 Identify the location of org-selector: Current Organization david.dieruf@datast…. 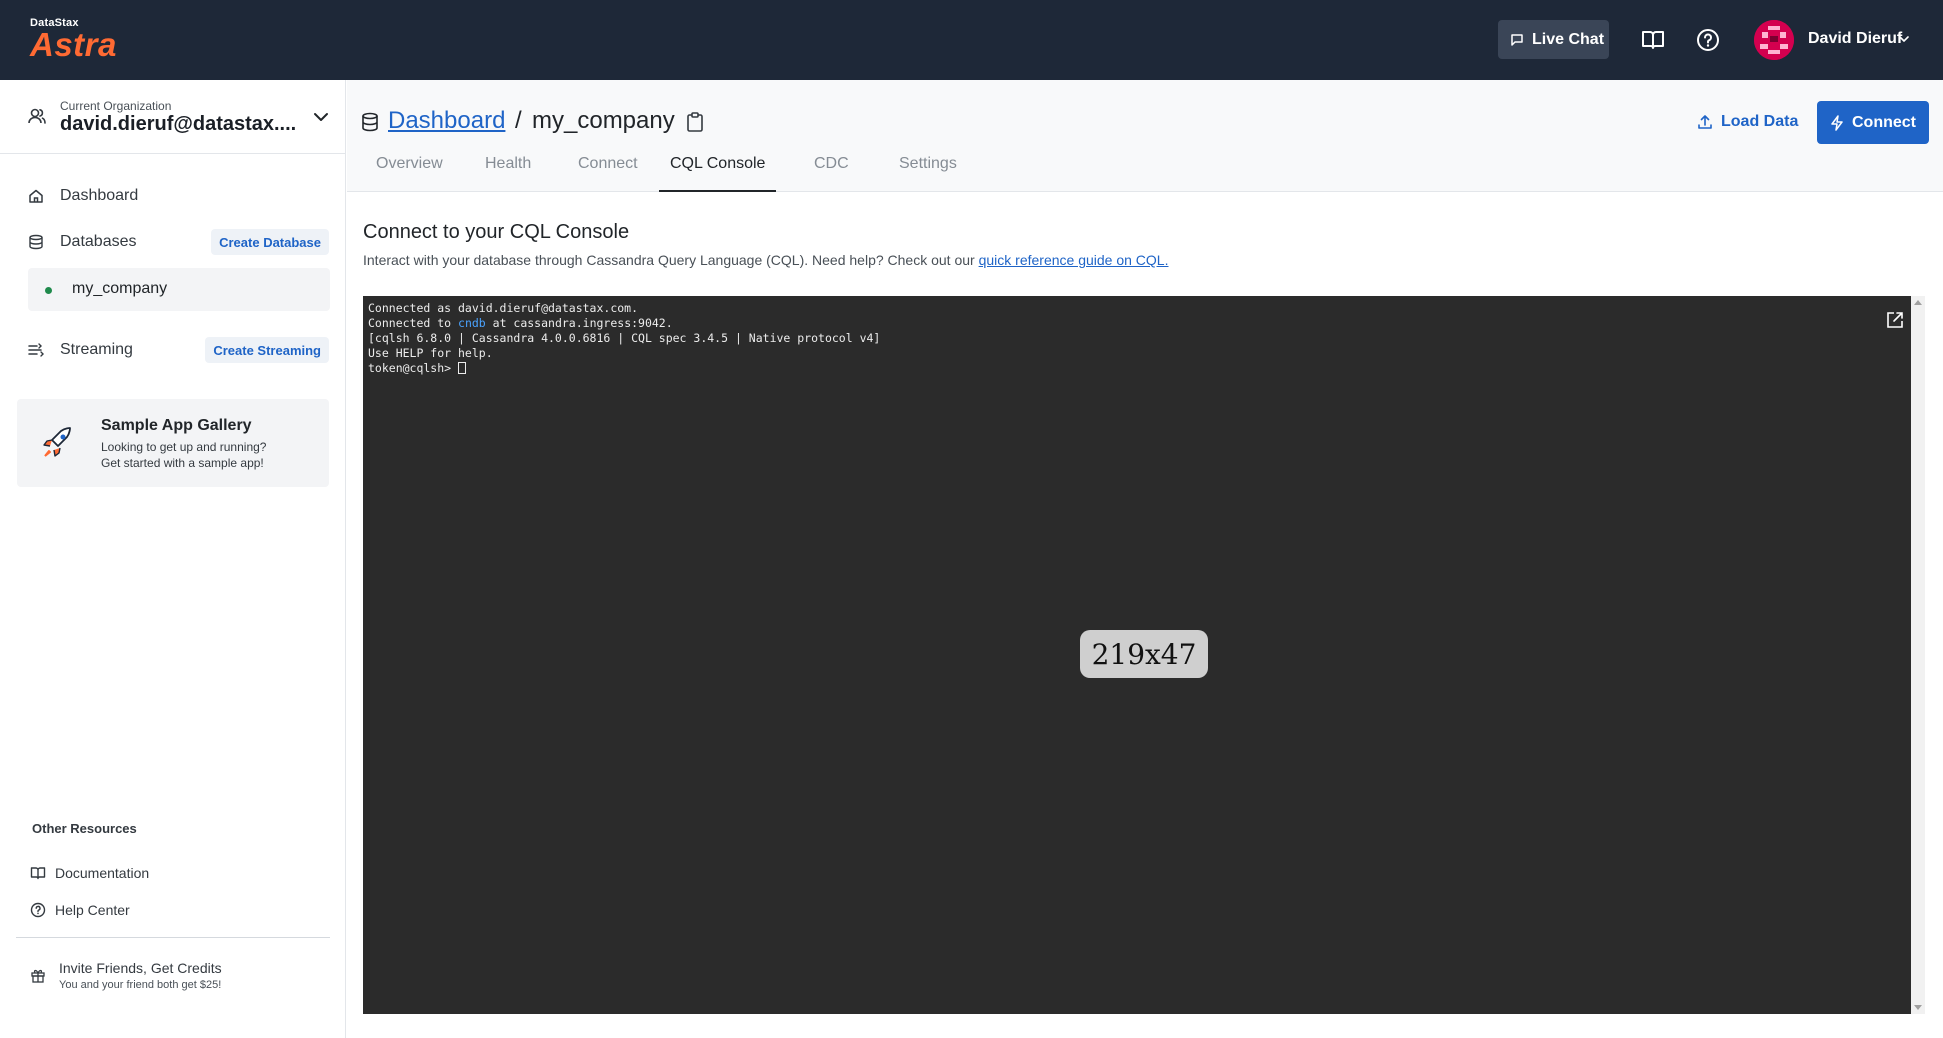
(172, 117).